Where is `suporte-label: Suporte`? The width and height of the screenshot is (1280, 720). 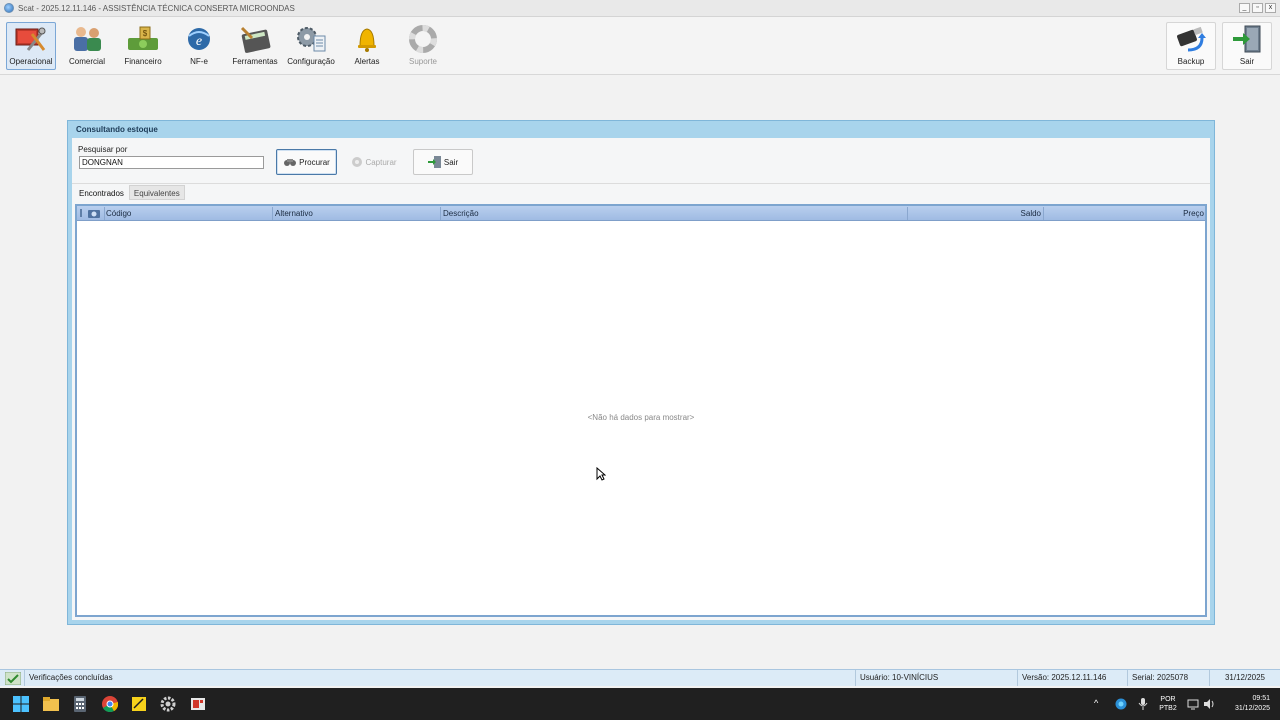 suporte-label: Suporte is located at coordinates (423, 61).